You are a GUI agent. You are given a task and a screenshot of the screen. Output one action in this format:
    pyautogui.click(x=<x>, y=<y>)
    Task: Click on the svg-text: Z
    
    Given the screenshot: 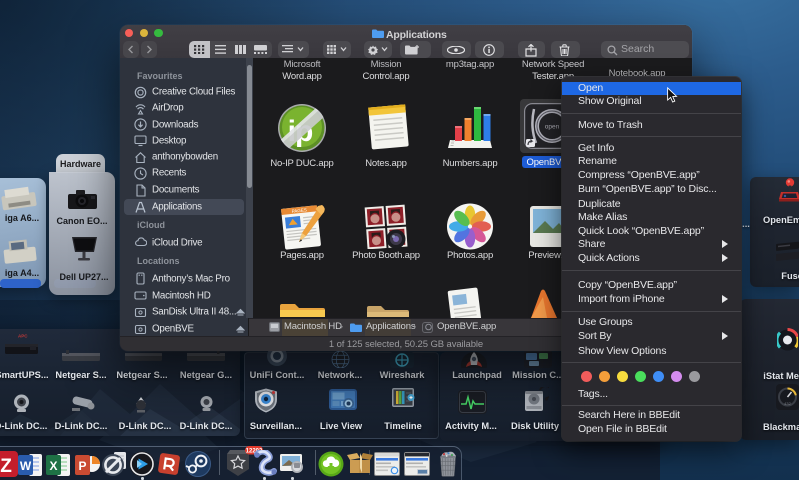 What is the action you would take?
    pyautogui.click(x=6, y=466)
    